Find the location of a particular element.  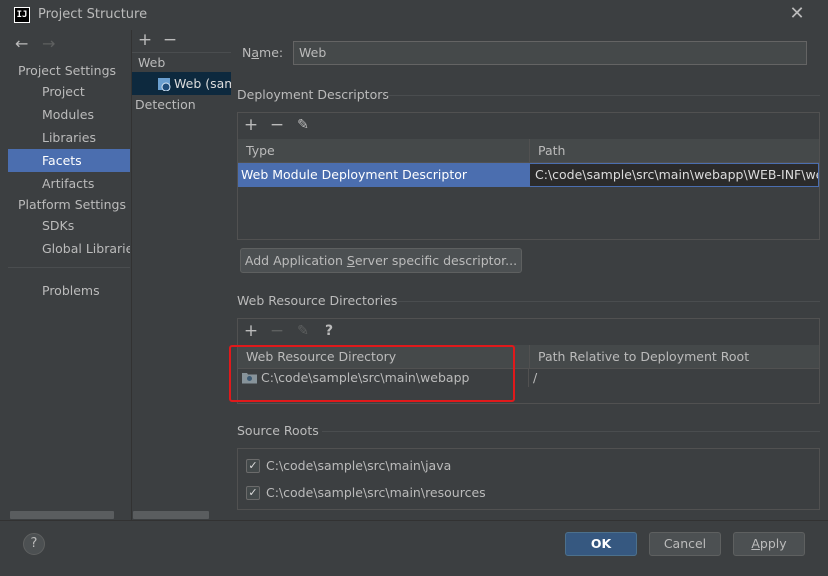

nav-item-facets: Facets is located at coordinates (62, 160).